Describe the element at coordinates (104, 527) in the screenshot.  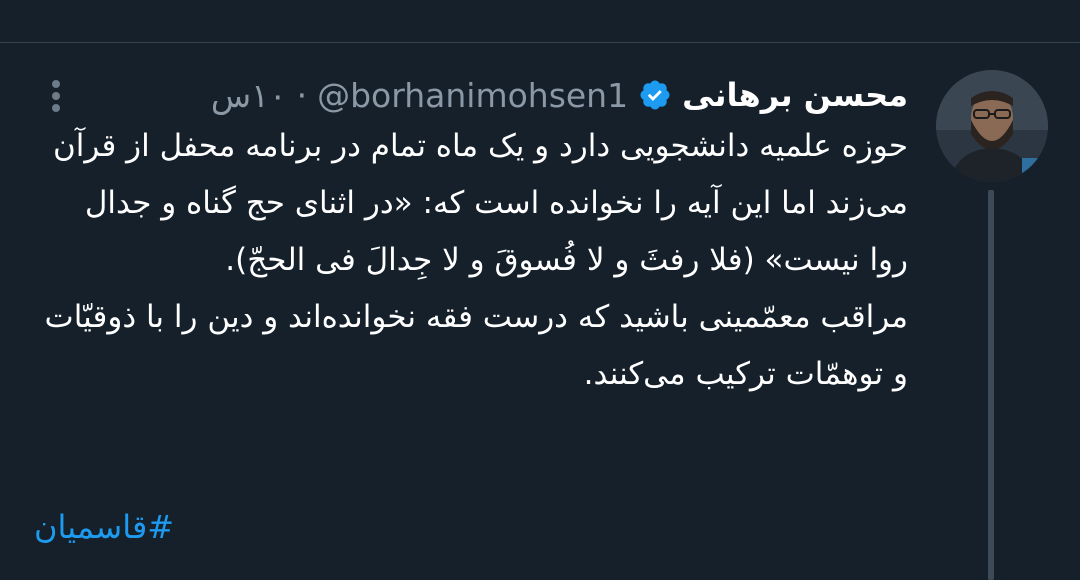
I see `hashtag-link: #قاسمیان` at that location.